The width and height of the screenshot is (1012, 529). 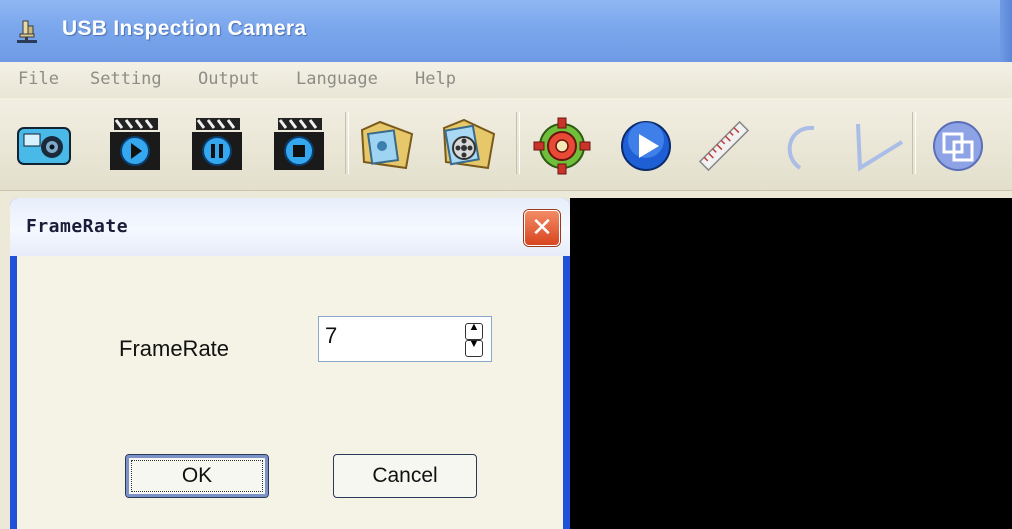 What do you see at coordinates (134, 144) in the screenshot?
I see `video-record-icon` at bounding box center [134, 144].